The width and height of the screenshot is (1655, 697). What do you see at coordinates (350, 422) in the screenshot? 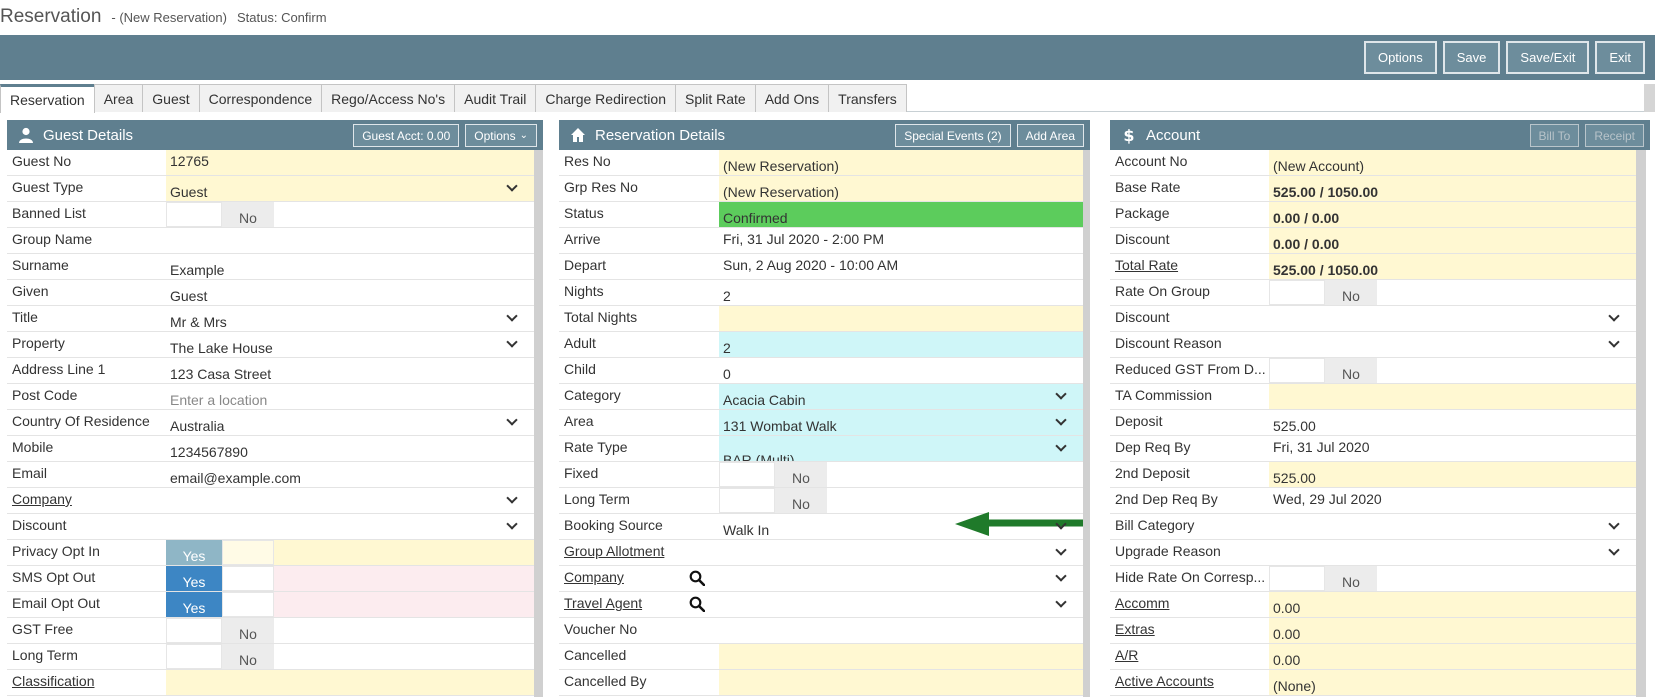
I see `country-select: Australia` at bounding box center [350, 422].